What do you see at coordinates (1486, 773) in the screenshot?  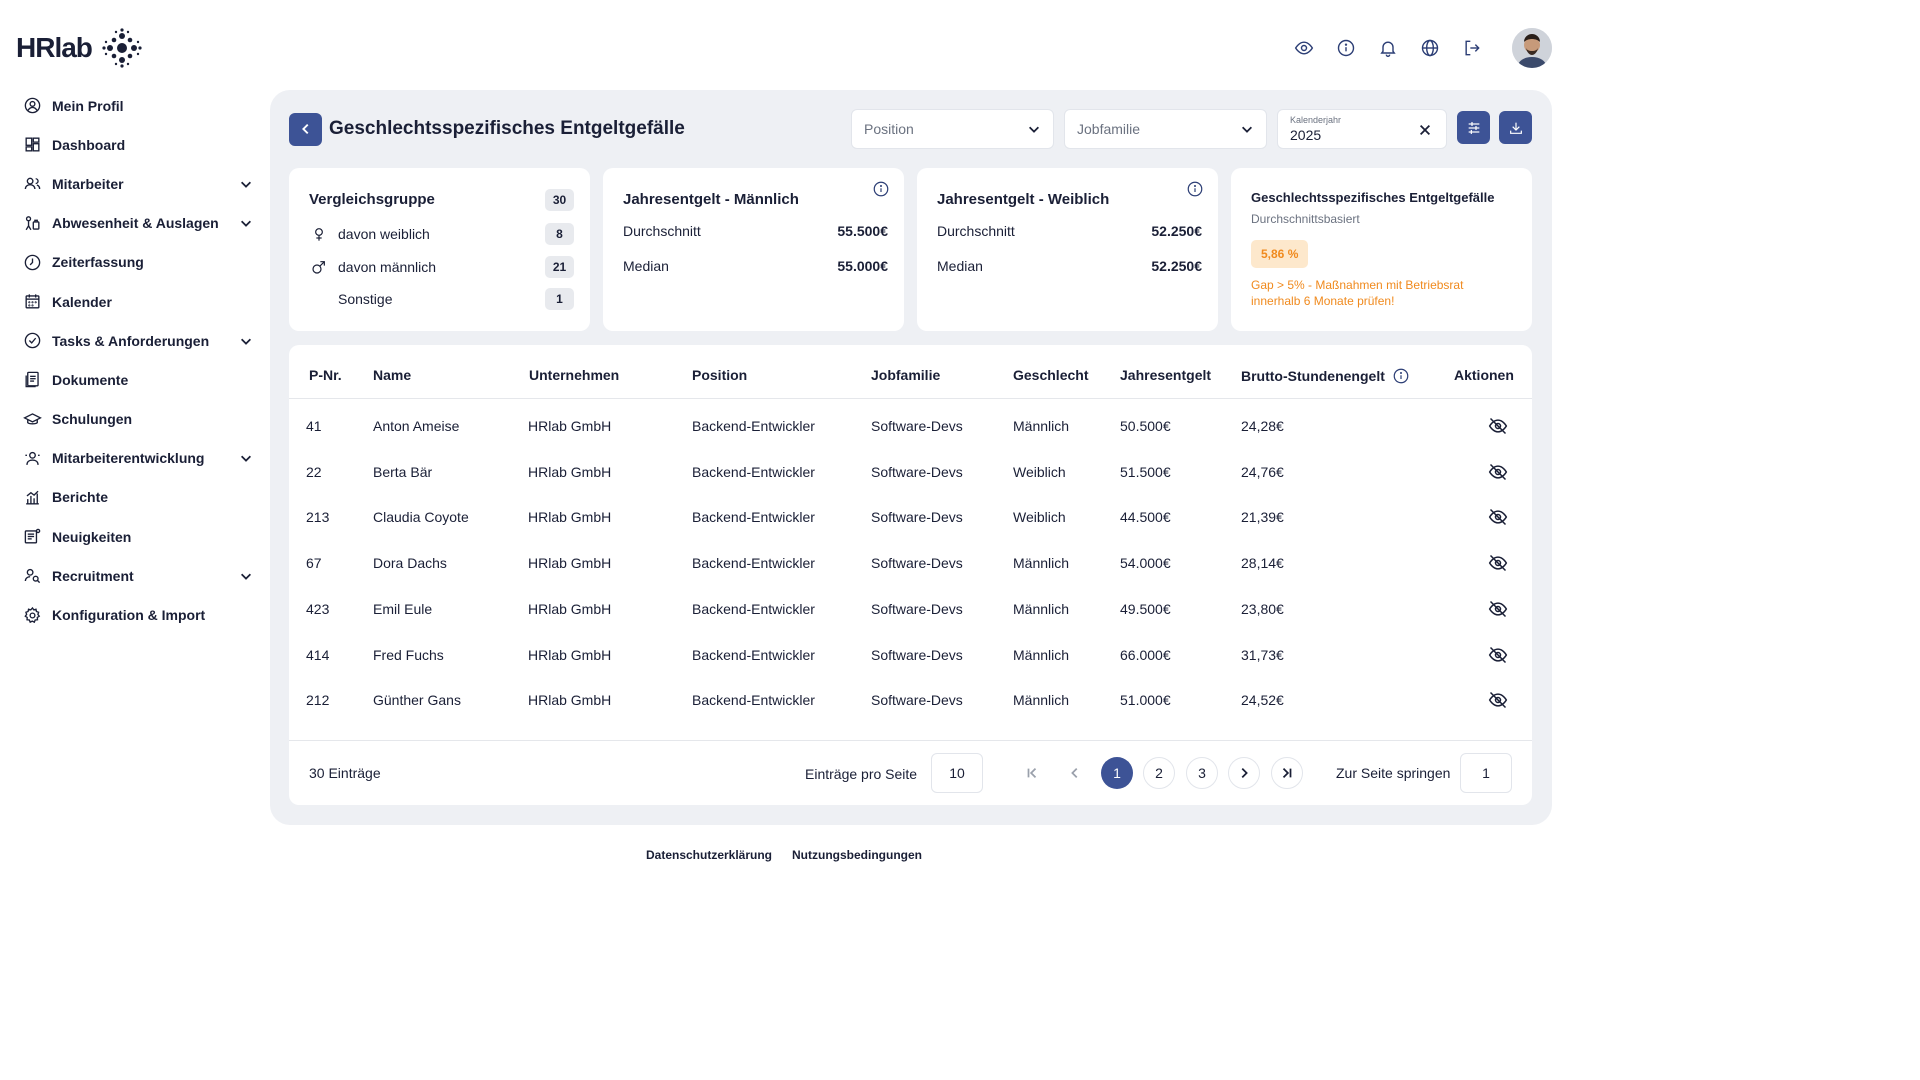 I see `jump-input: 1` at bounding box center [1486, 773].